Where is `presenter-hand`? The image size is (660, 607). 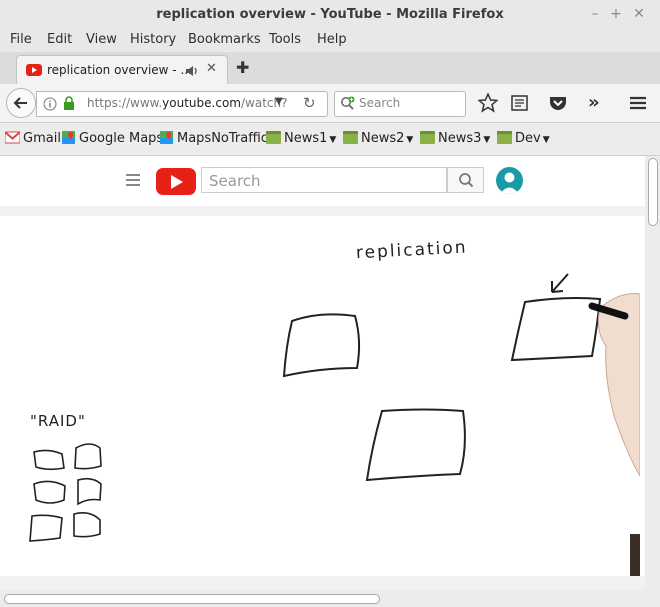 presenter-hand is located at coordinates (619, 385).